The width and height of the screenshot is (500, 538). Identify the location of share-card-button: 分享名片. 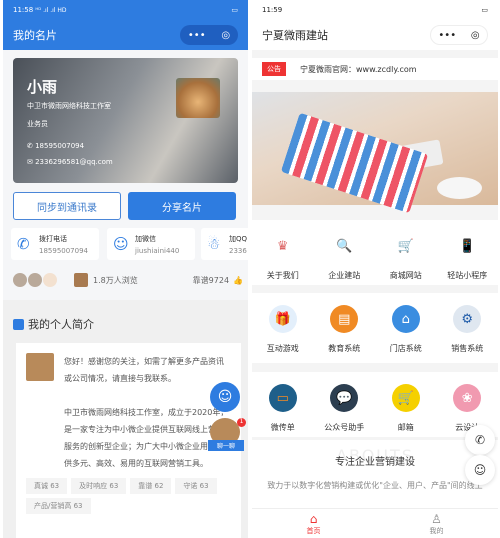
(182, 206).